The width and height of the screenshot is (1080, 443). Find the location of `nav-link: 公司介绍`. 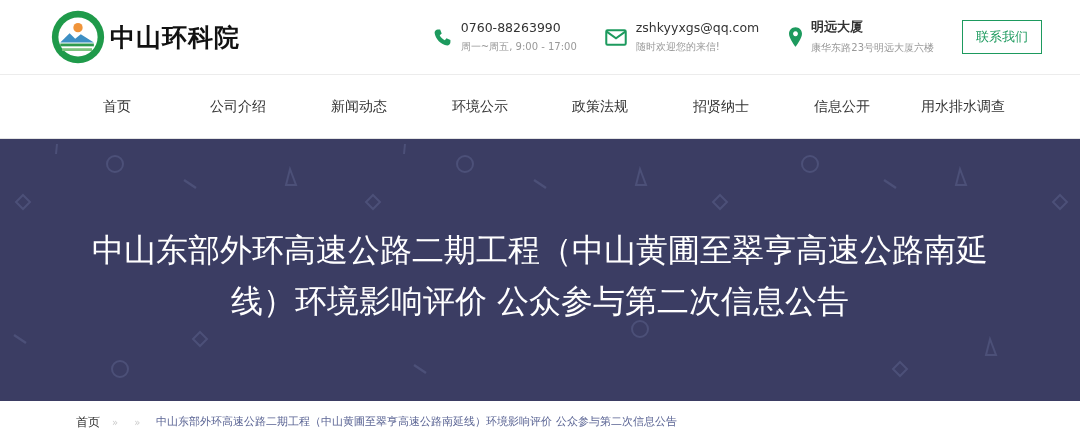

nav-link: 公司介绍 is located at coordinates (238, 106).